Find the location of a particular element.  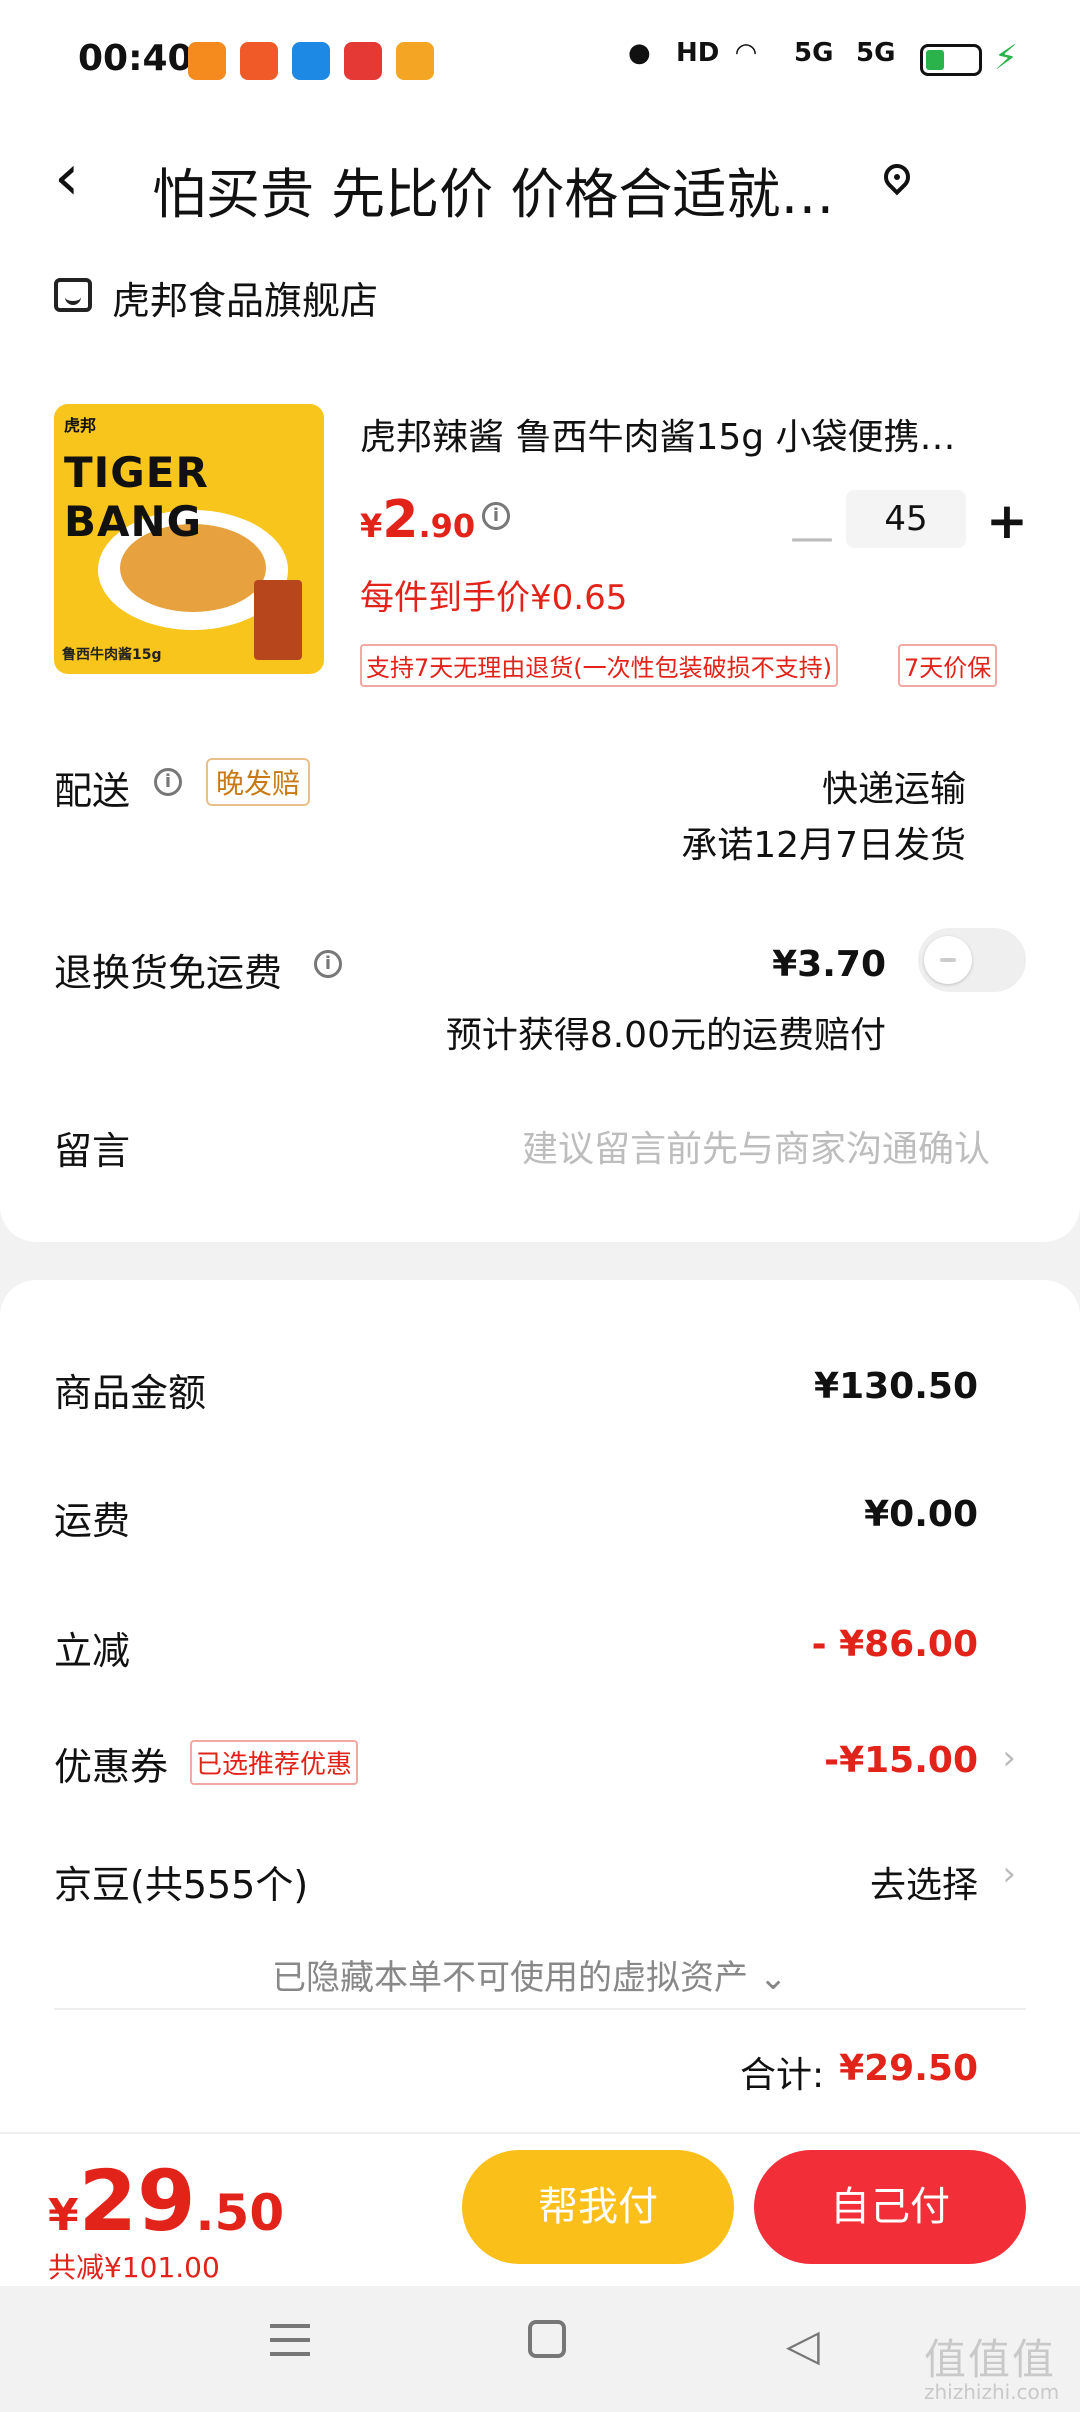

return-shipping-note: 预计获得8.00元的运费赔付 is located at coordinates (665, 1035).